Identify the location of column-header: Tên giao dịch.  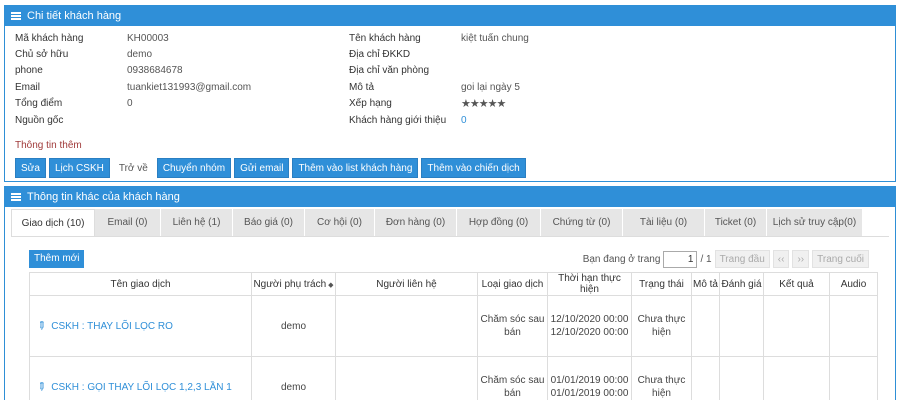
(140, 284).